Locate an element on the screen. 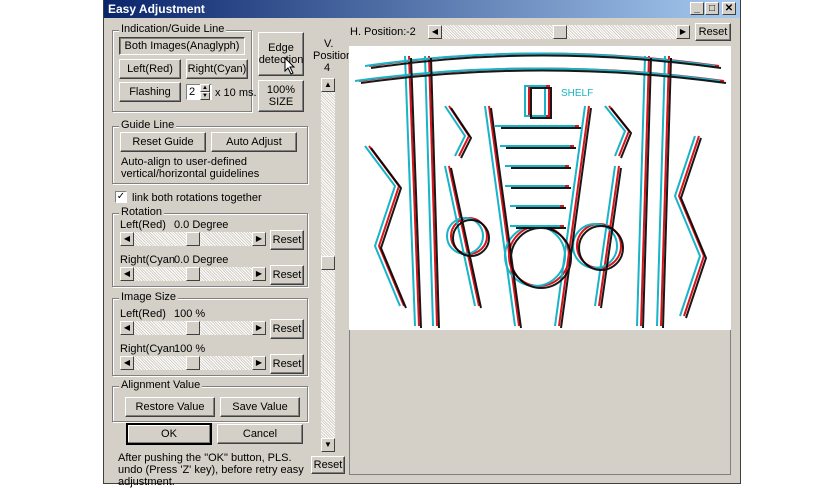 This screenshot has width=836, height=488. h-position-right-icon: ▶ is located at coordinates (683, 32).